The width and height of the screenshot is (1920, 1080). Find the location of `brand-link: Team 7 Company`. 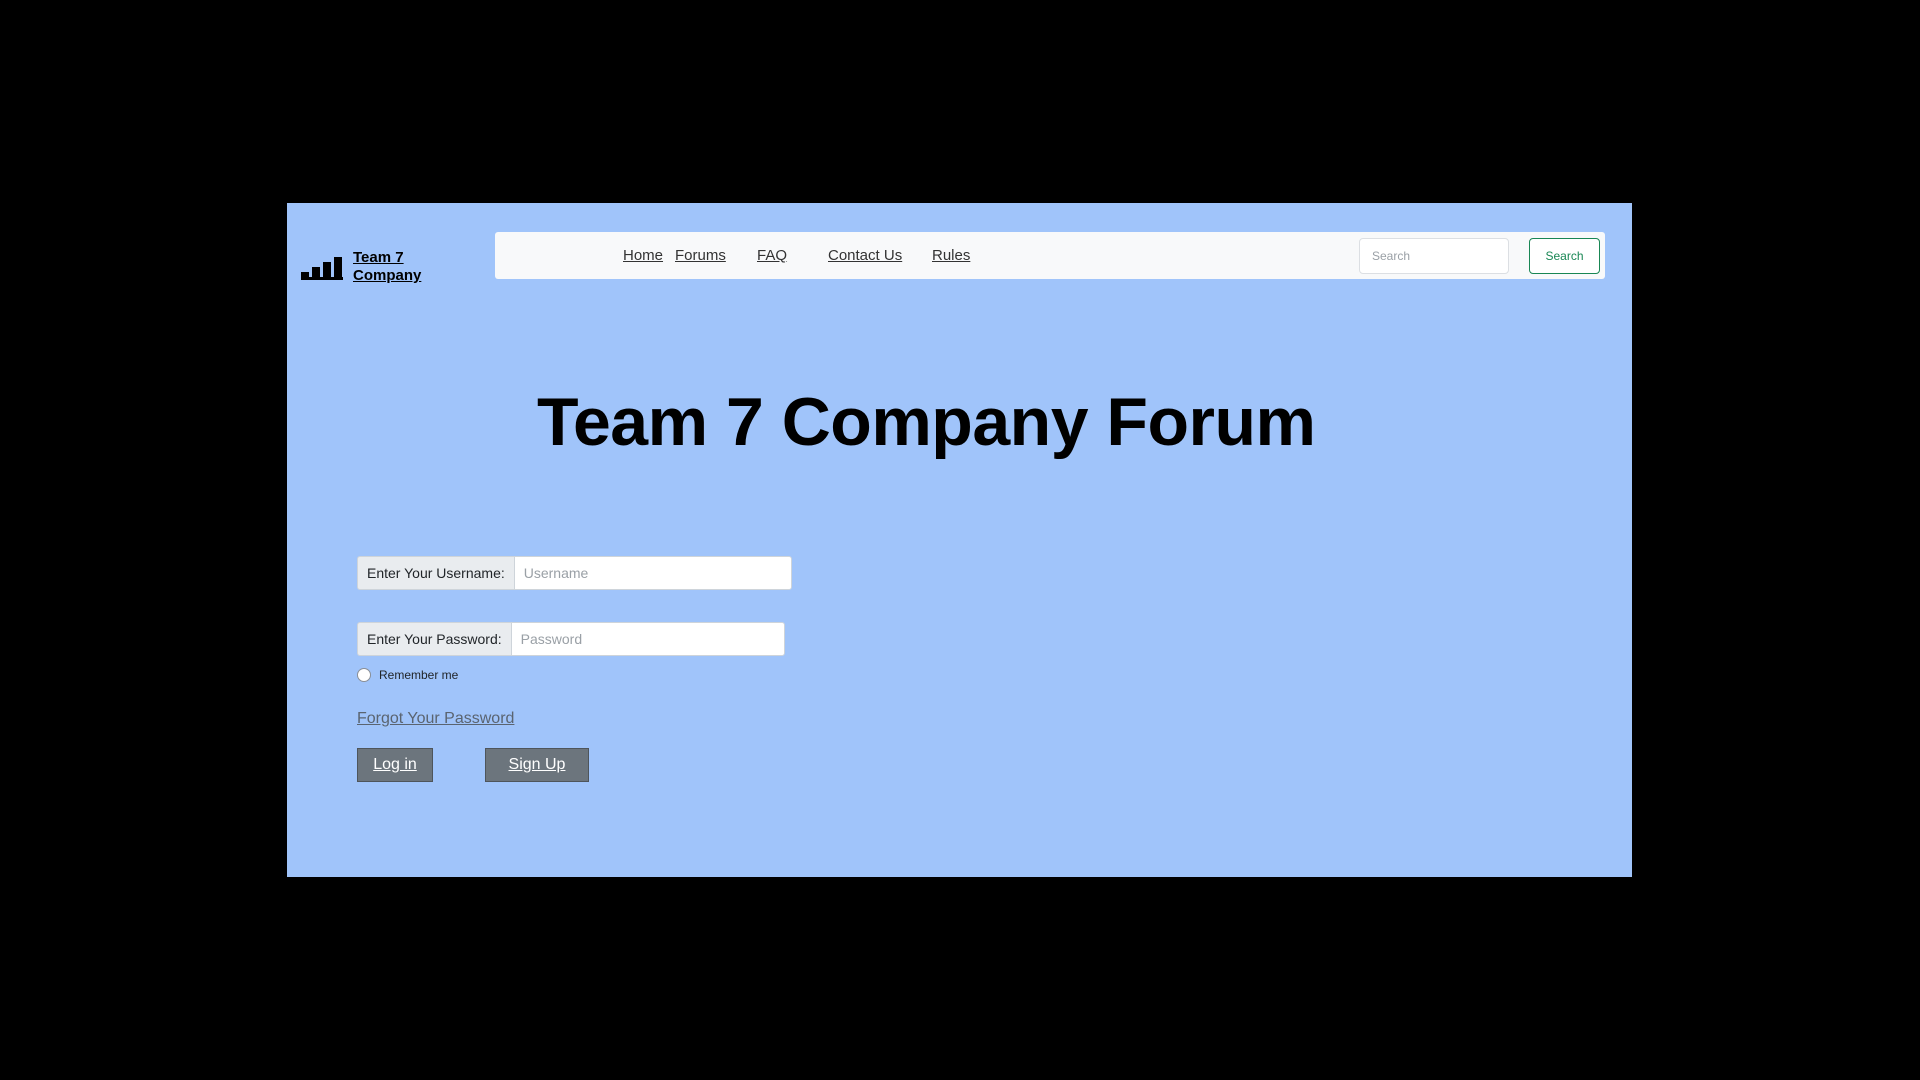

brand-link: Team 7 Company is located at coordinates (363, 267).